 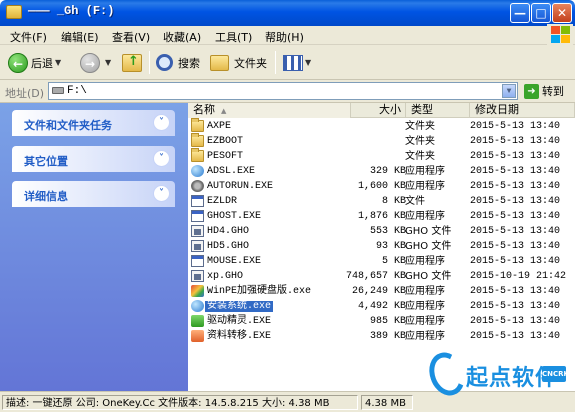 I want to click on file-row: 驱动精灵.EXE 985 KB 应用程序 2015-5-13 13:40, so click(x=381, y=321).